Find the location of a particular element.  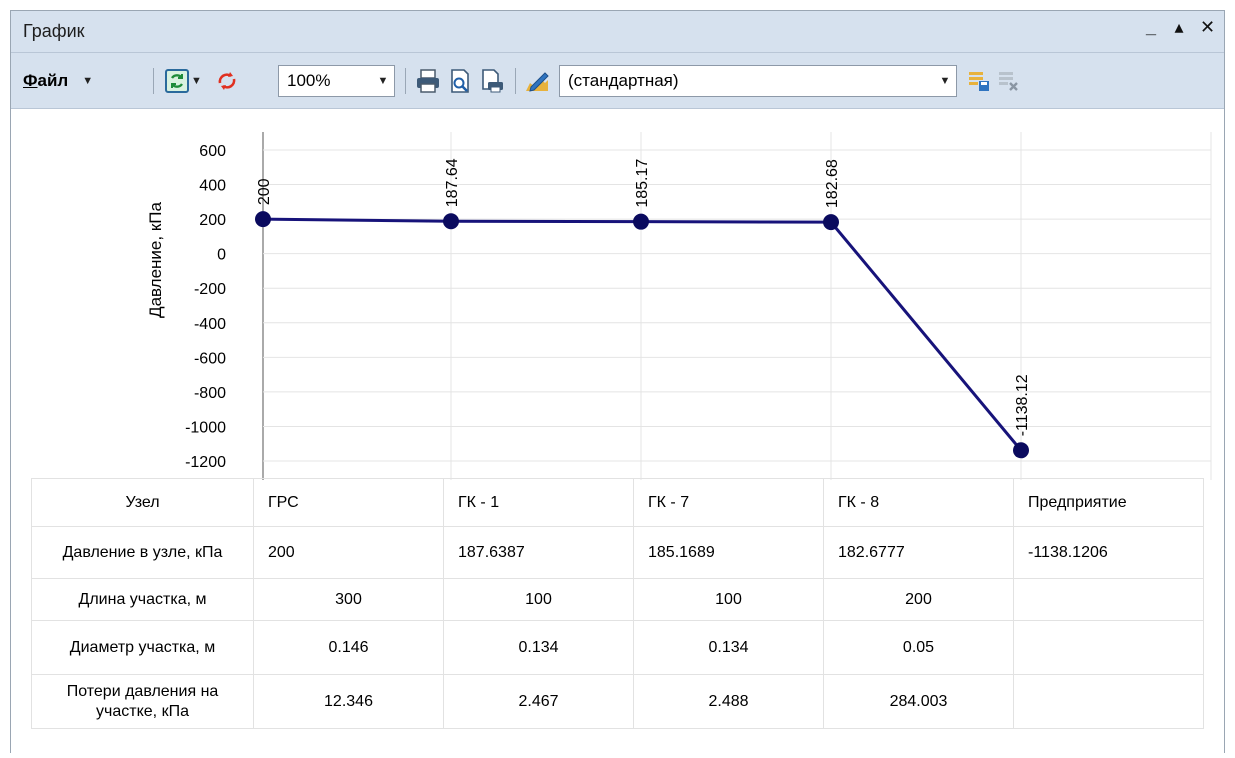

toolbar: Файл ▼ ▼ 100% ▼ (стандартная) ▼ is located at coordinates (617, 81).